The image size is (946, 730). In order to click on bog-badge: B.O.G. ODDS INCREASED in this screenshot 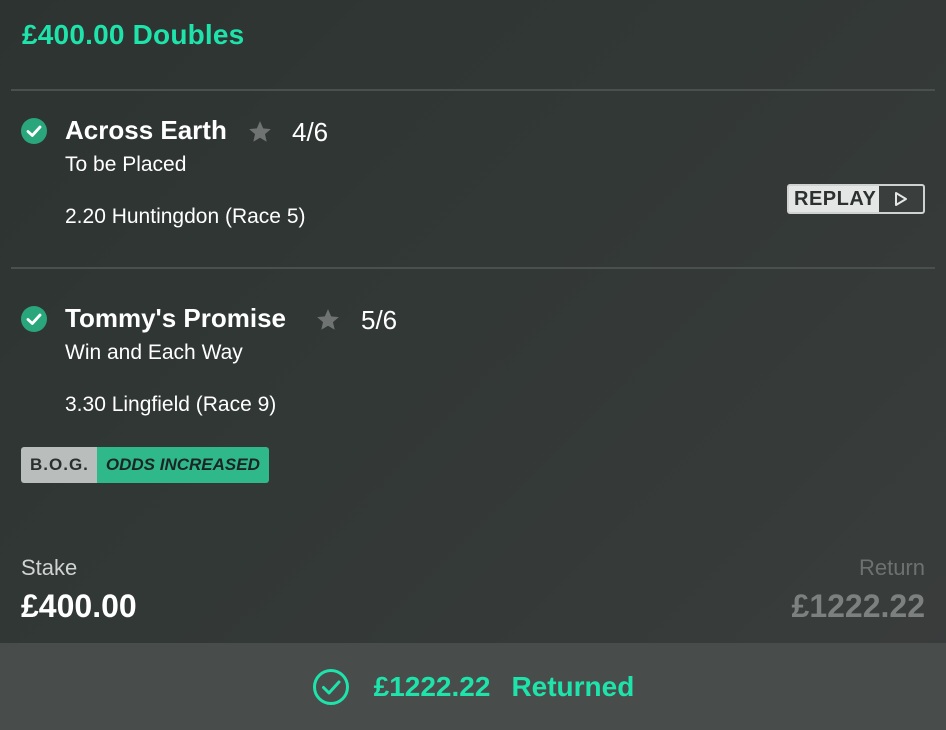, I will do `click(145, 465)`.